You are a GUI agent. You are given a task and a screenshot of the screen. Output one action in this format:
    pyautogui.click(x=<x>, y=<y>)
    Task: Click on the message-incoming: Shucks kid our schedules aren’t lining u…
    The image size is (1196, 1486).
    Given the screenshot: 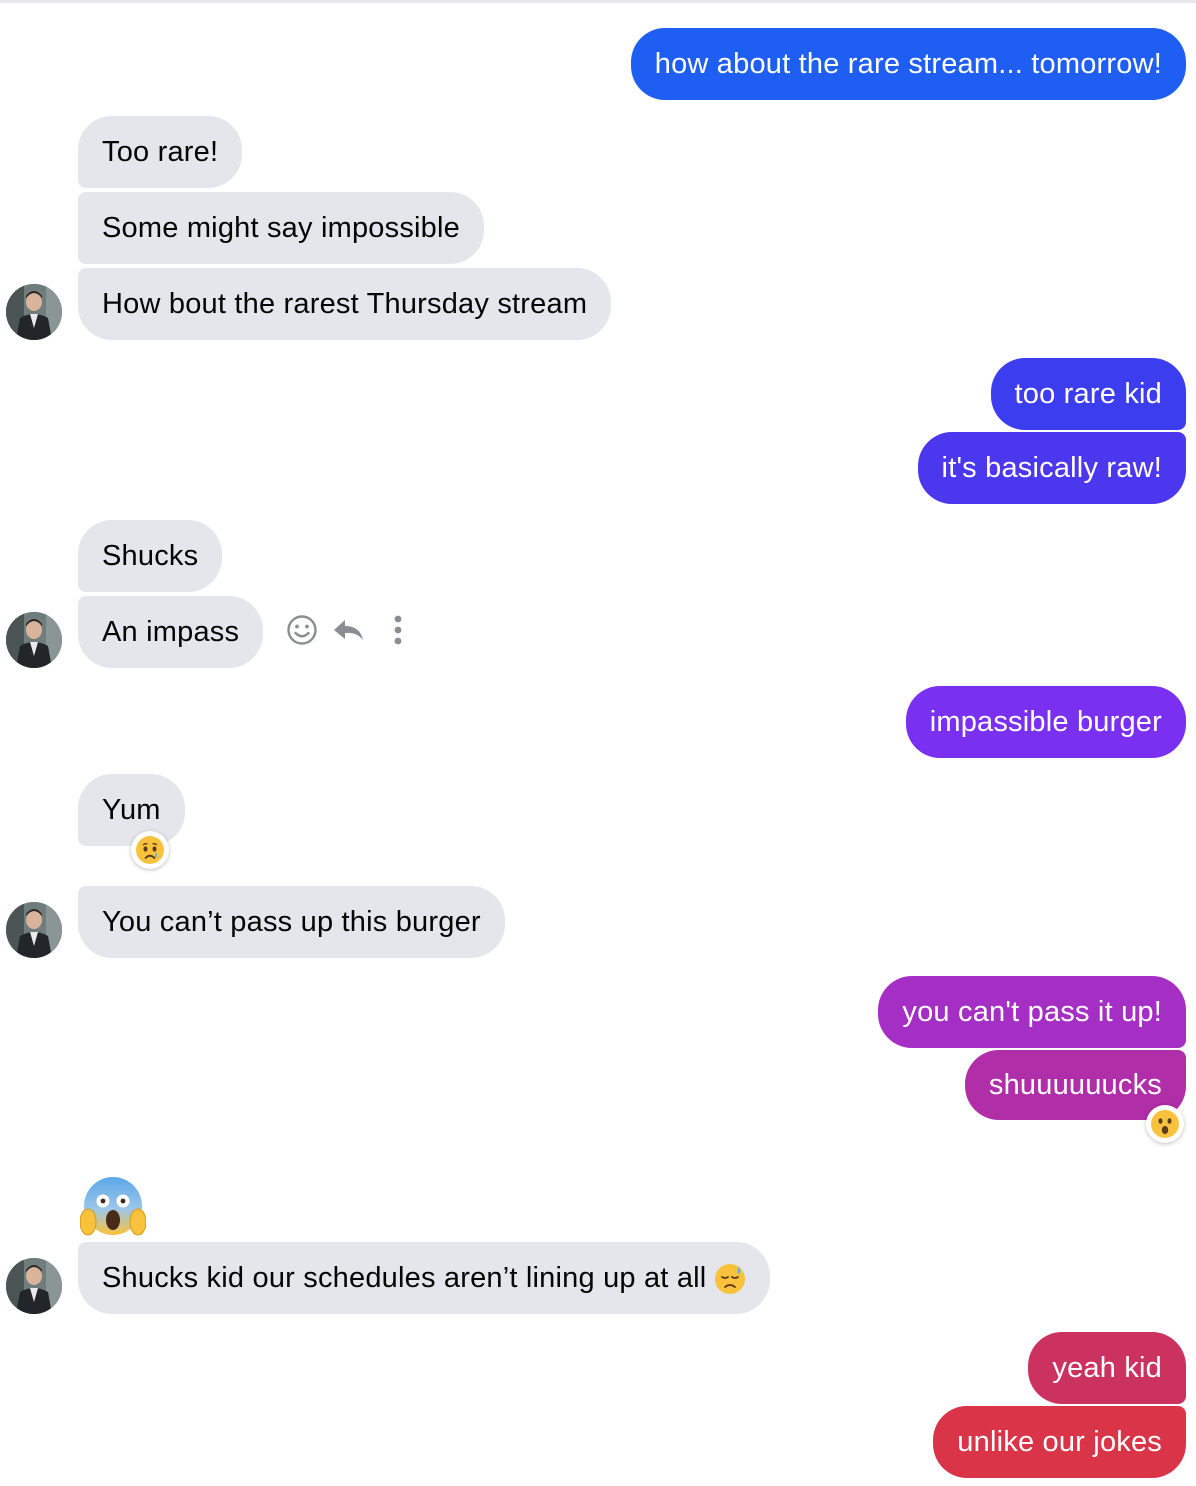 What is the action you would take?
    pyautogui.click(x=424, y=1278)
    